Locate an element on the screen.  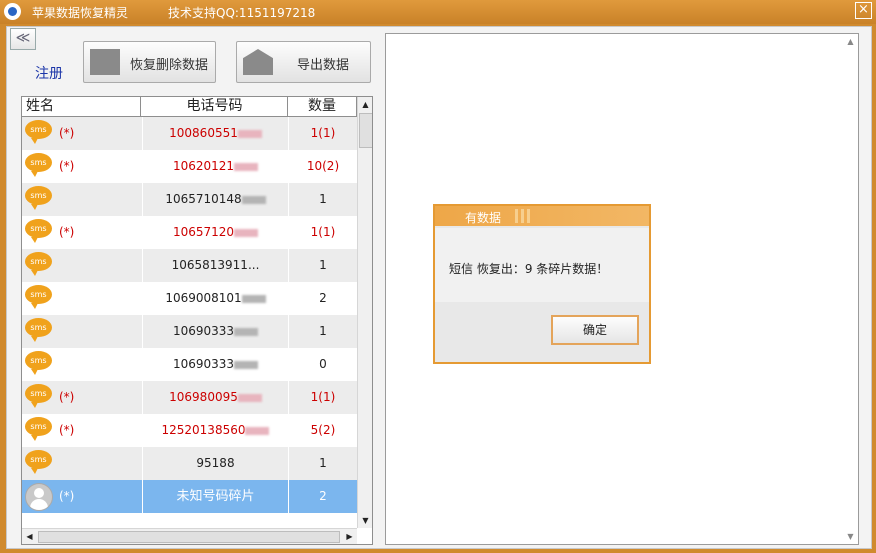
dialog-title-bar: 有数据 is located at coordinates (542, 216).